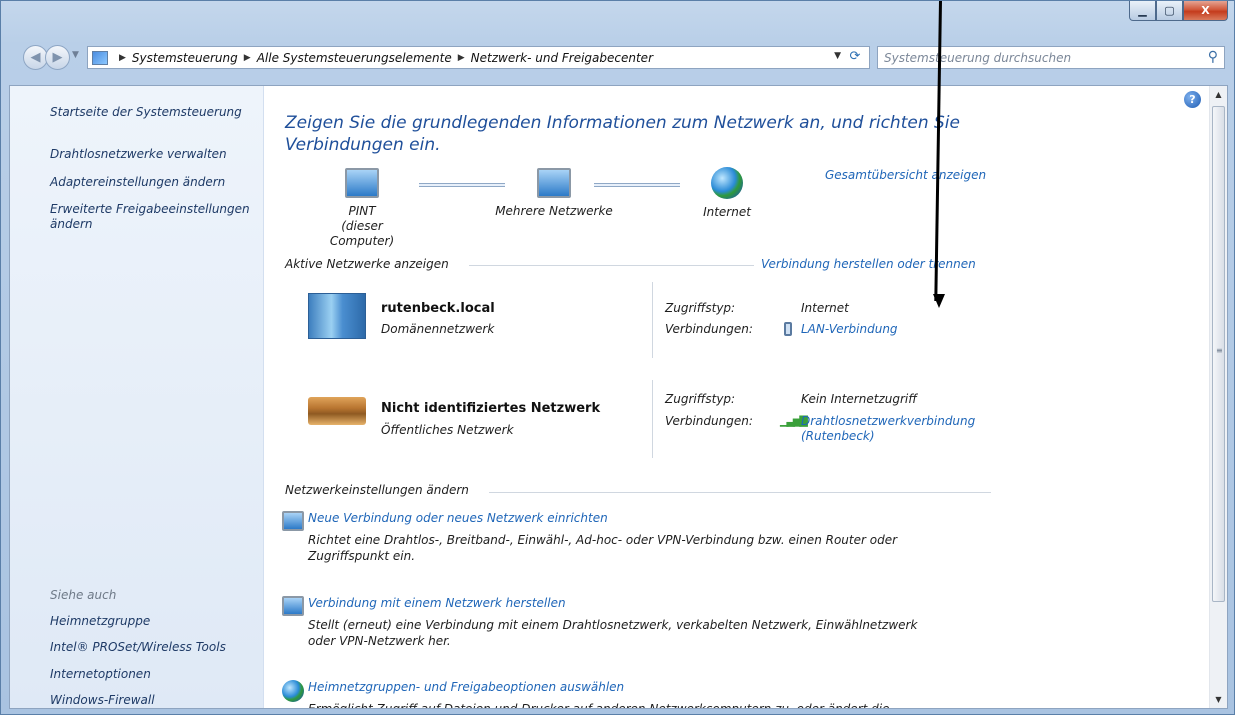  What do you see at coordinates (825, 308) in the screenshot?
I see `access-type-value: Internet` at bounding box center [825, 308].